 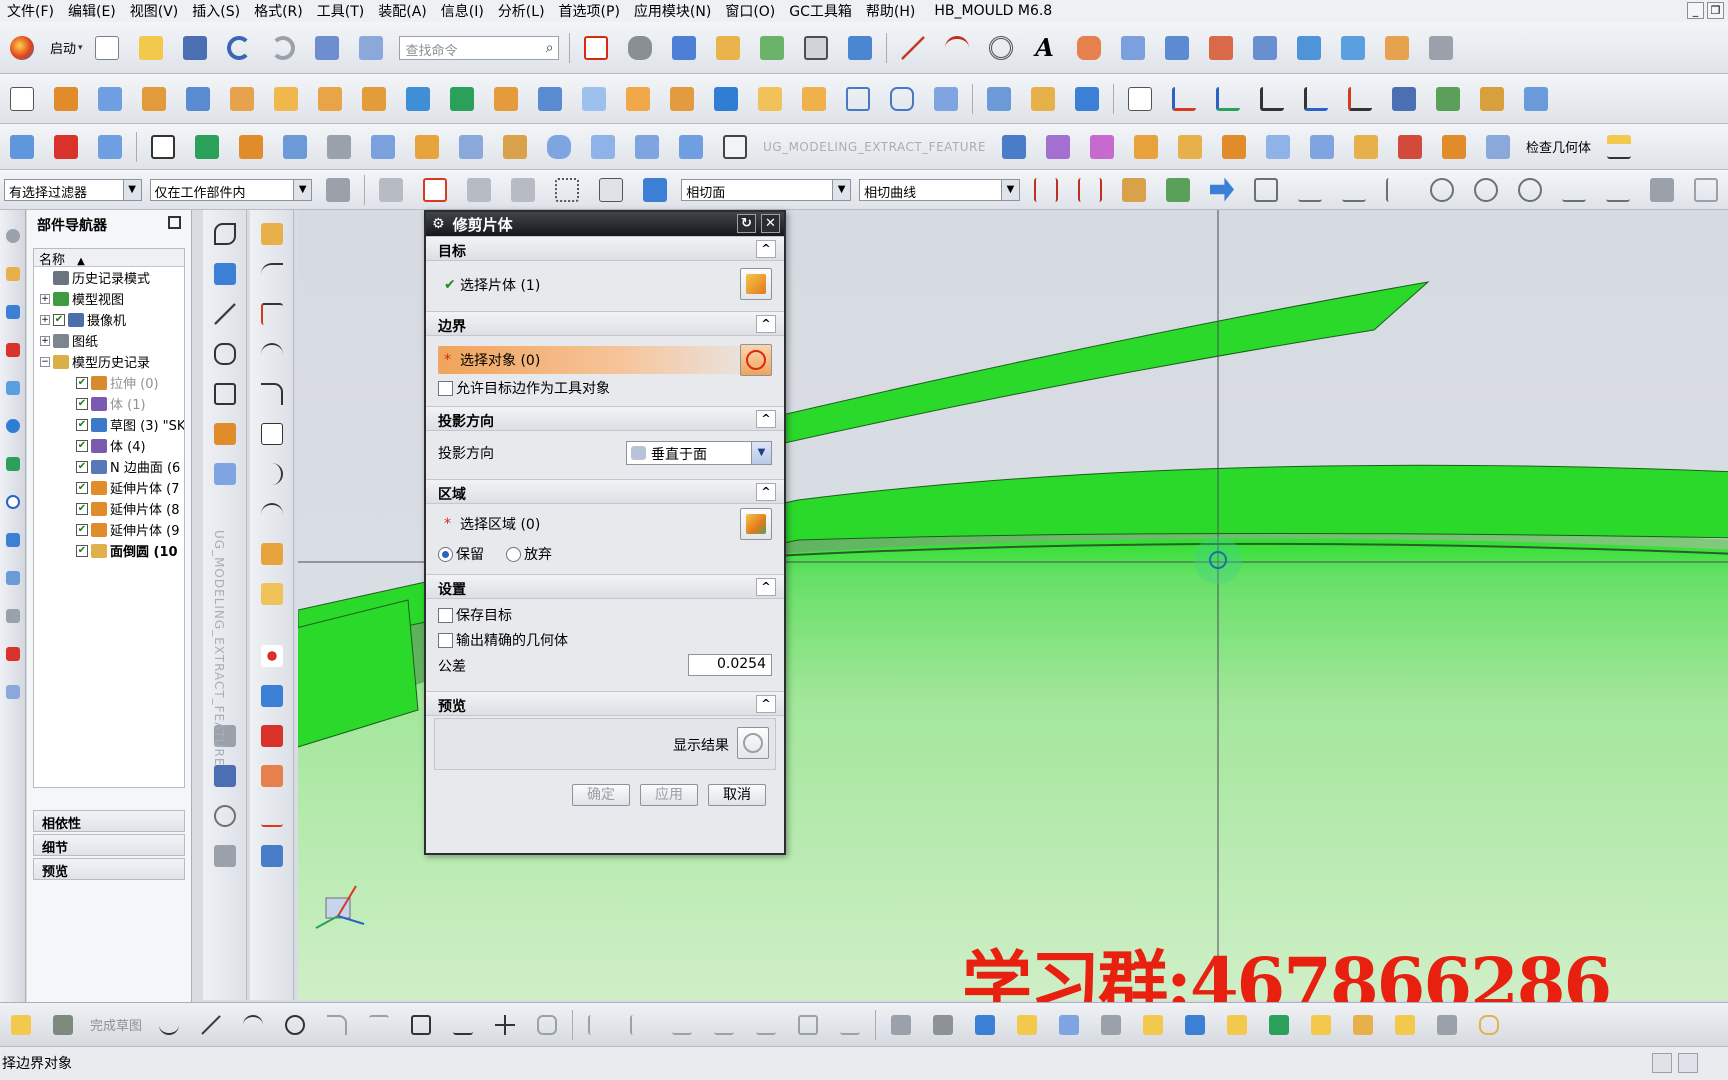 What do you see at coordinates (195, 48) in the screenshot?
I see `save-icon` at bounding box center [195, 48].